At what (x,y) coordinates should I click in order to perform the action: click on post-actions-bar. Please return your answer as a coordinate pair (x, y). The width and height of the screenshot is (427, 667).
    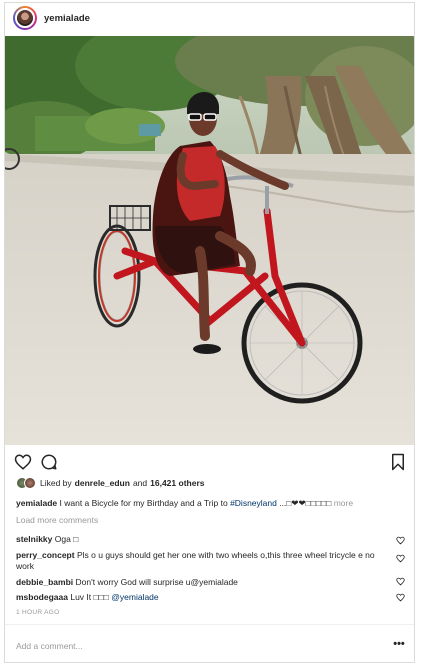
    Looking at the image, I should click on (210, 463).